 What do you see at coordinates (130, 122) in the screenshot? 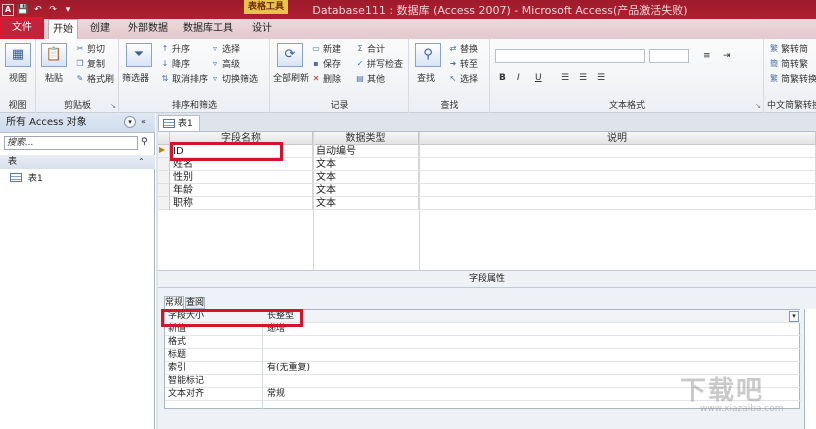
I see `nav-menu-chevron-icon: ▾` at bounding box center [130, 122].